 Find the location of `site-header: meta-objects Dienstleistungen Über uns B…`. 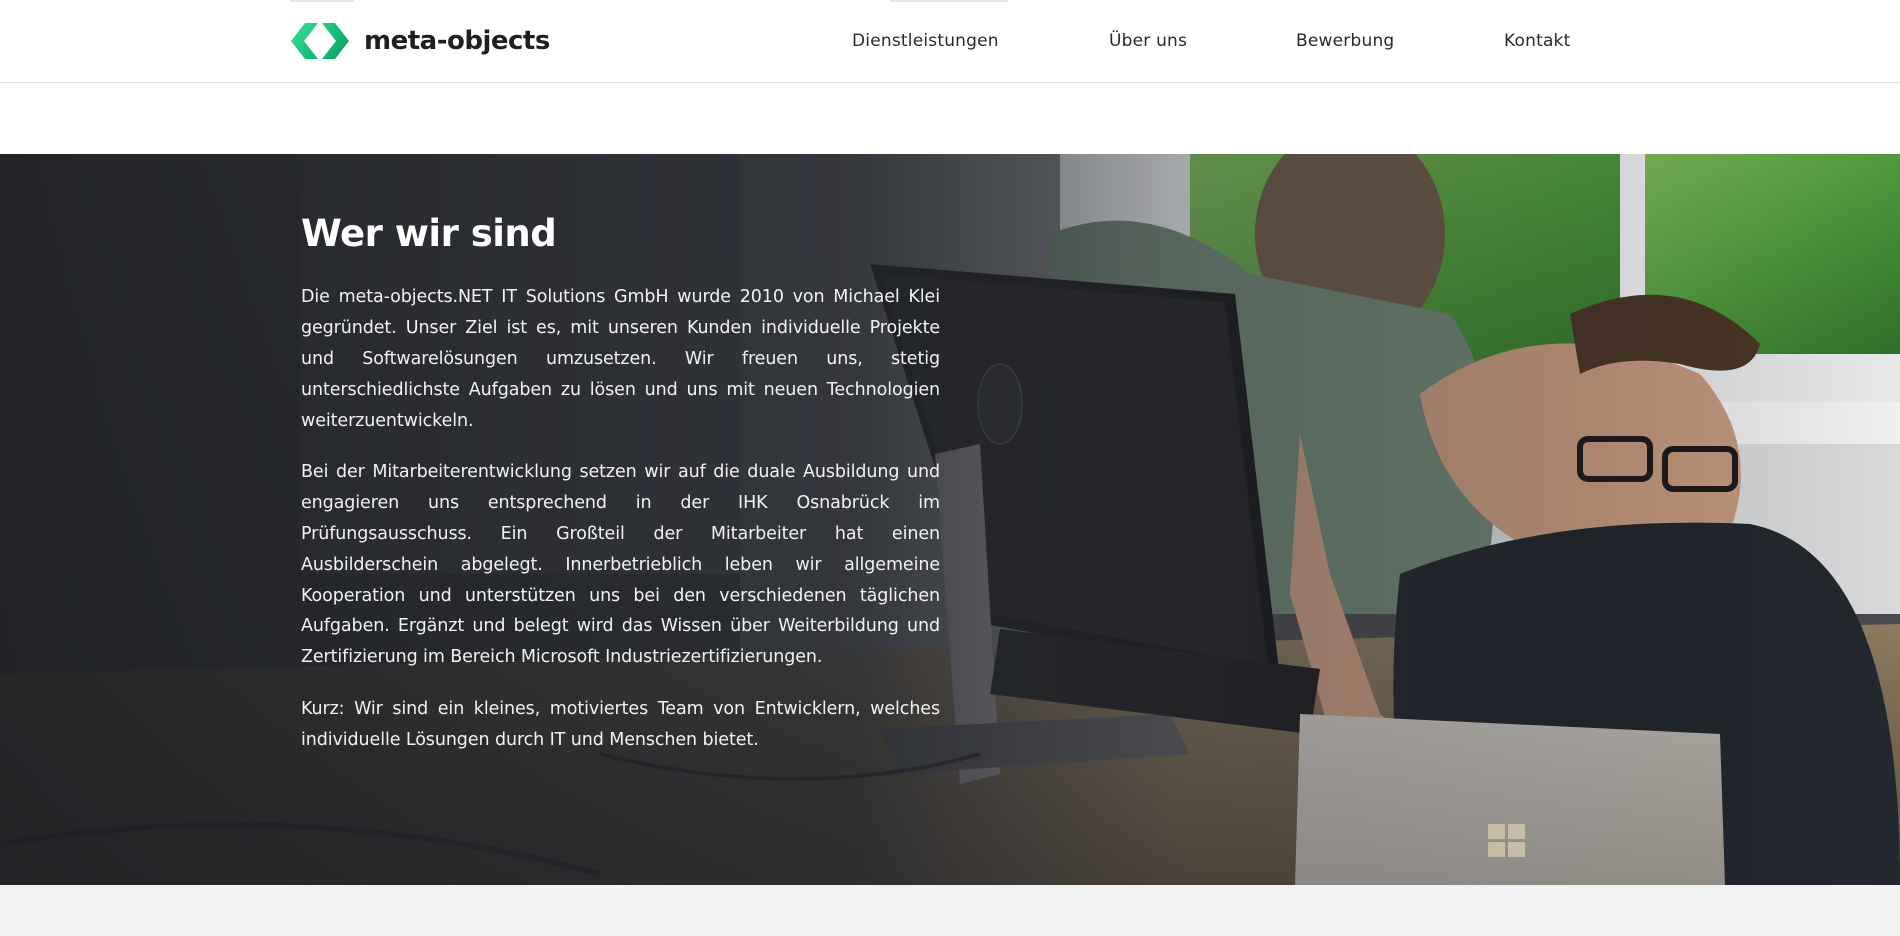

site-header: meta-objects Dienstleistungen Über uns B… is located at coordinates (950, 41).